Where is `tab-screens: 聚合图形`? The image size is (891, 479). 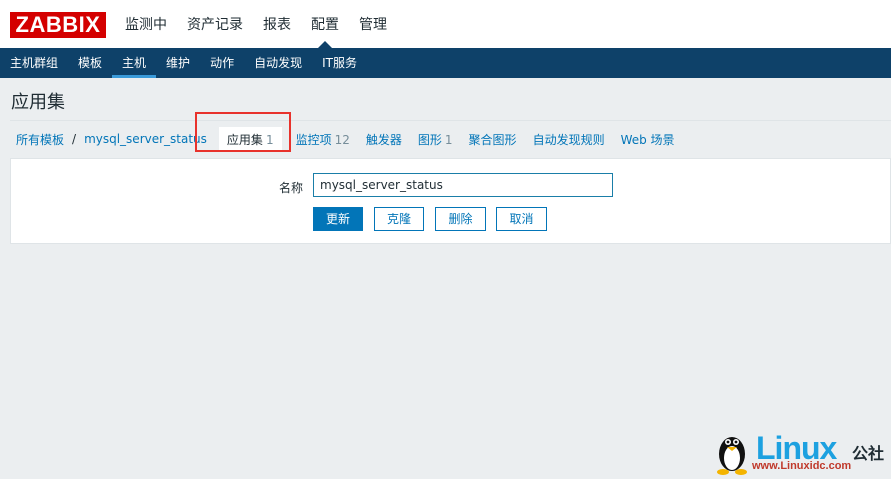
tab-screens: 聚合图形 is located at coordinates (493, 139).